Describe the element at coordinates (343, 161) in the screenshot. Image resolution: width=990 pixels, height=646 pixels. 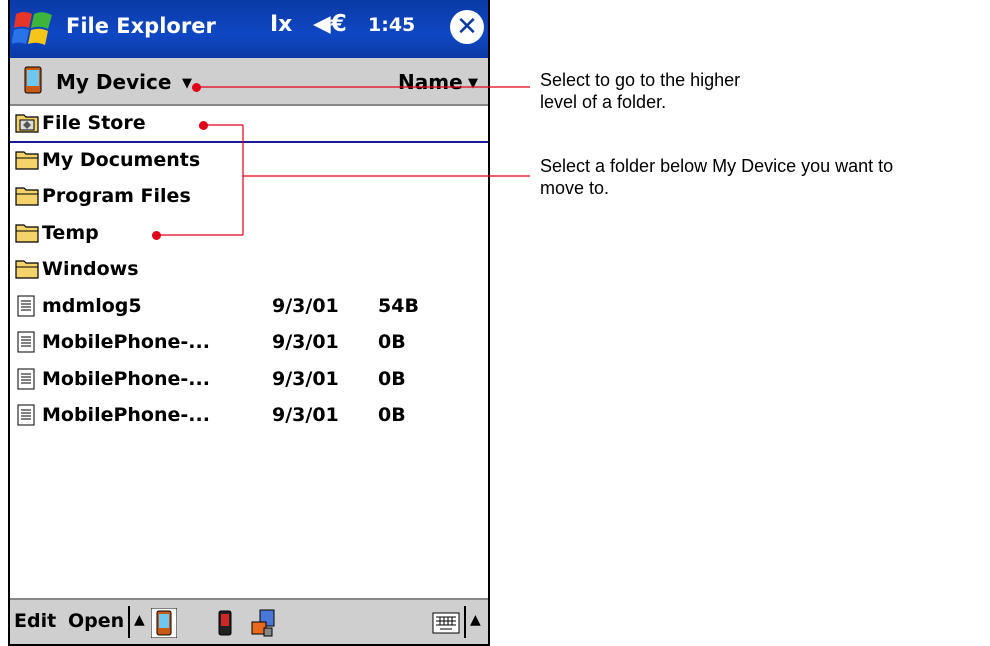
I see `callout-lines` at that location.